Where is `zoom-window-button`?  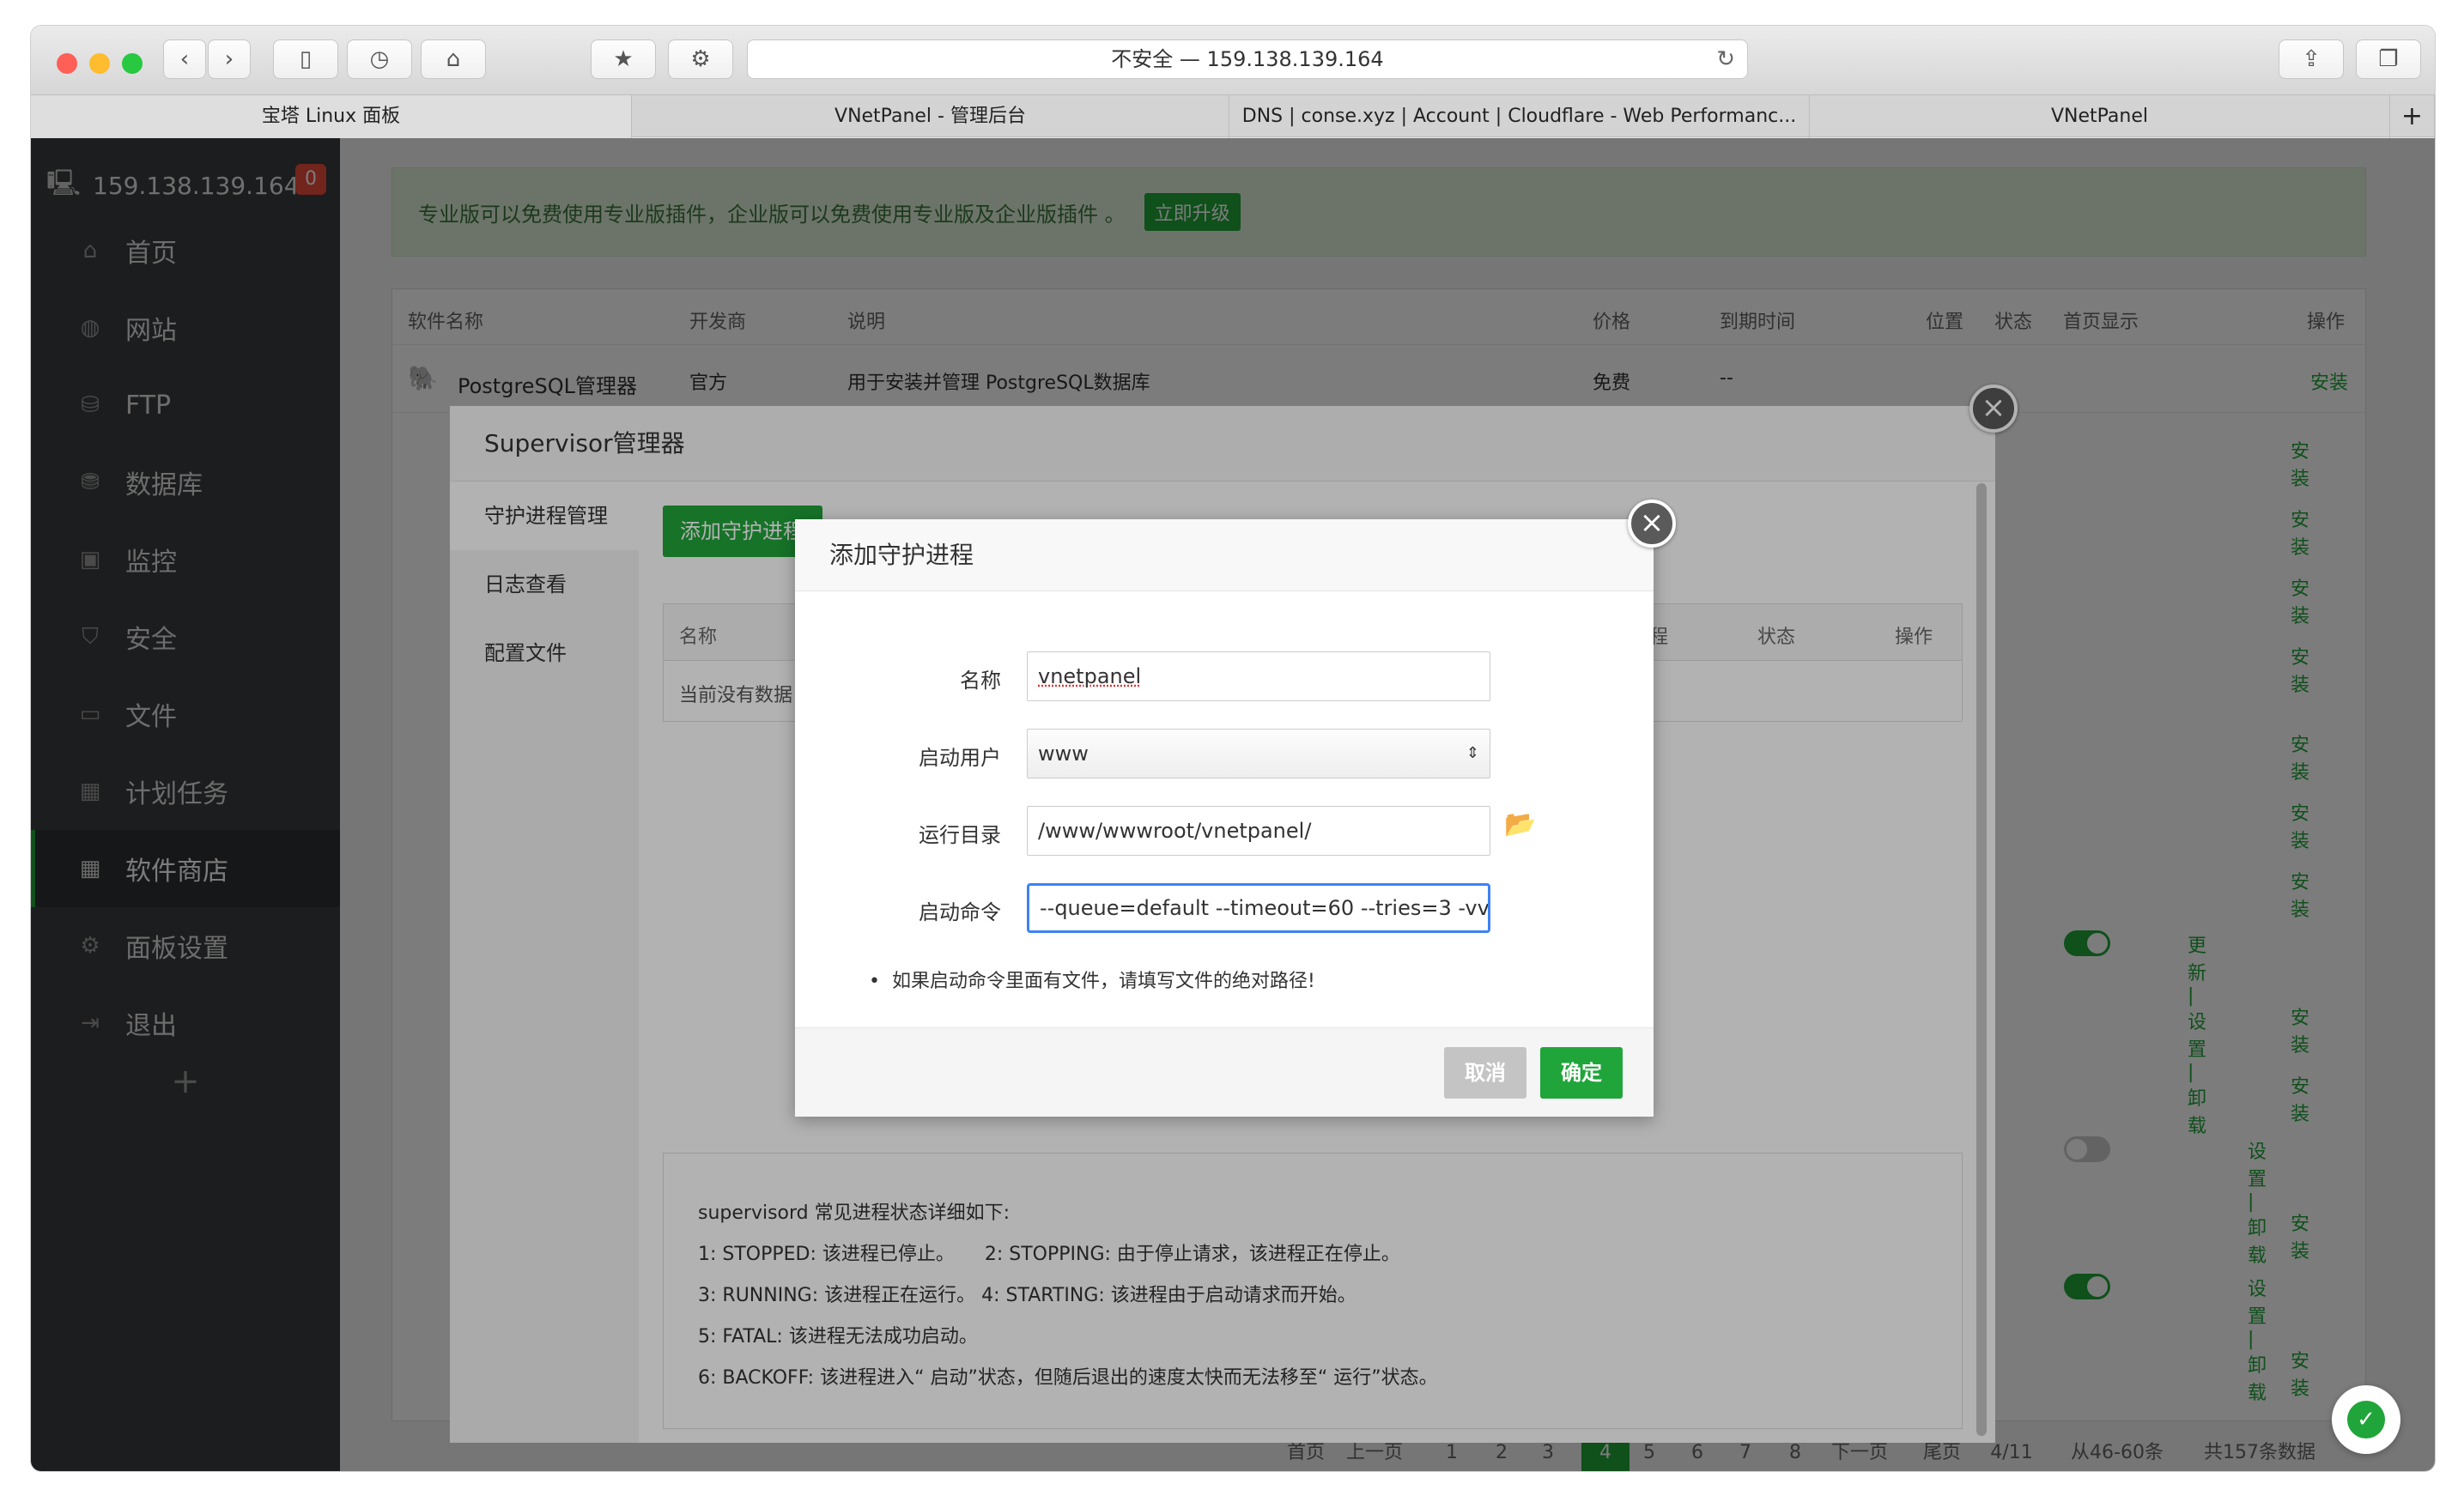
zoom-window-button is located at coordinates (132, 63).